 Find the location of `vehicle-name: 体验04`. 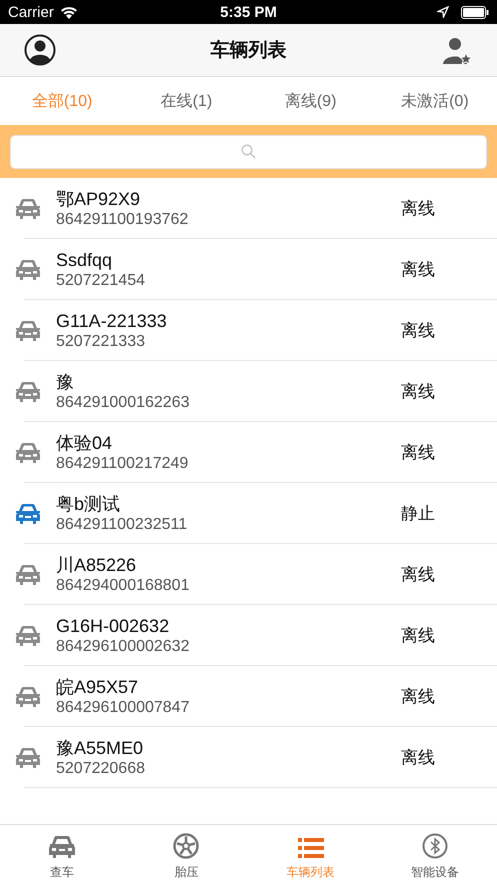

vehicle-name: 体验04 is located at coordinates (85, 443).